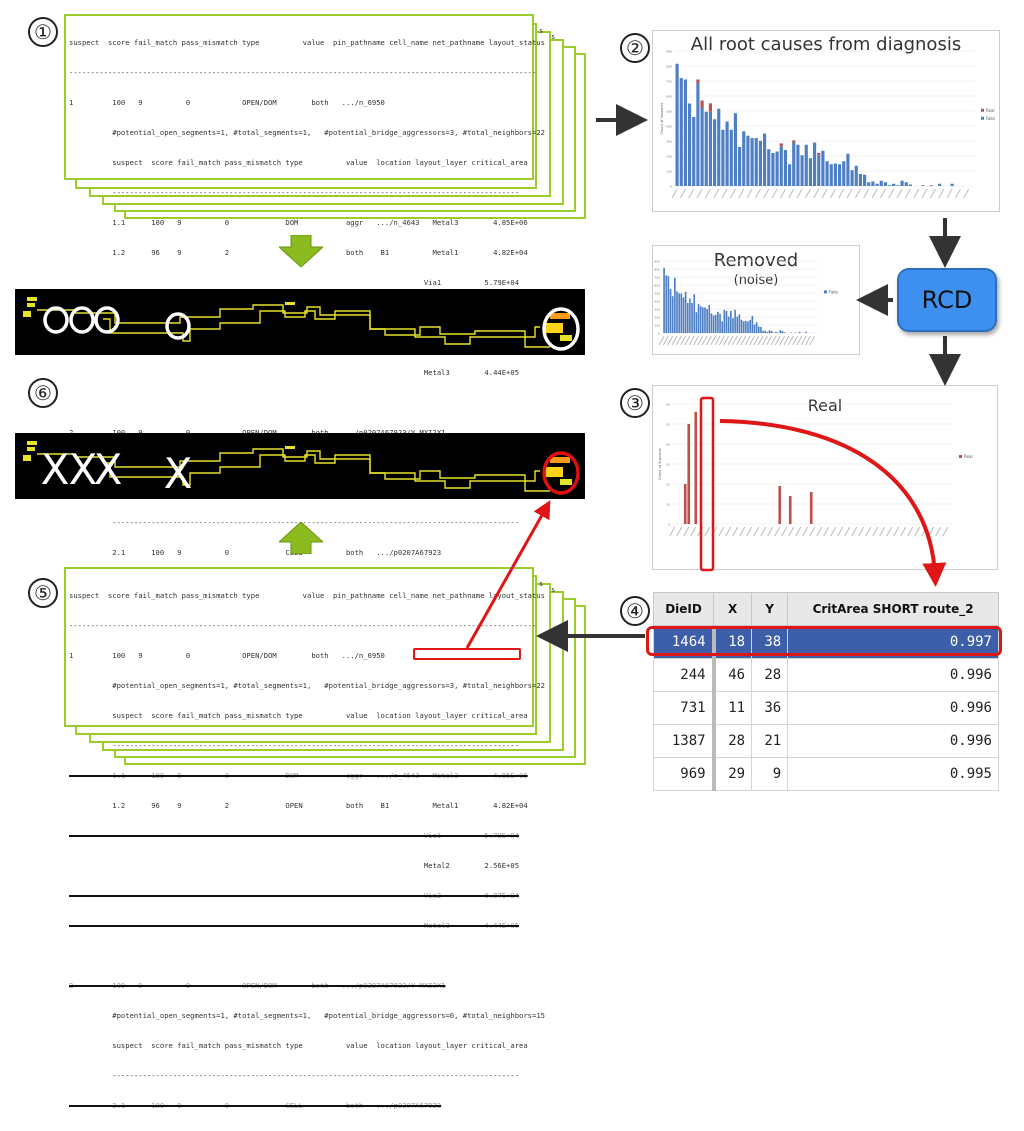 The height and width of the screenshot is (1131, 1024). Describe the element at coordinates (307, 1106) in the screenshot. I see `removed-row: 2.1 100 9 0 CELL both .../p0207A67923` at that location.